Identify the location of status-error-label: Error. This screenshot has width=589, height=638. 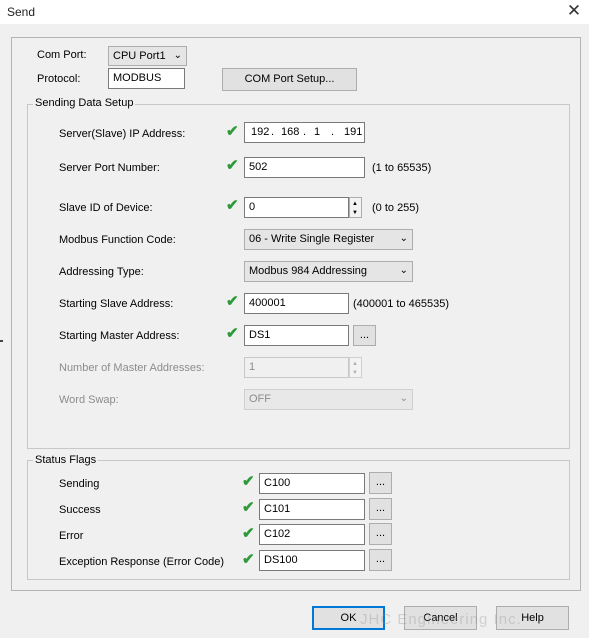
(71, 536).